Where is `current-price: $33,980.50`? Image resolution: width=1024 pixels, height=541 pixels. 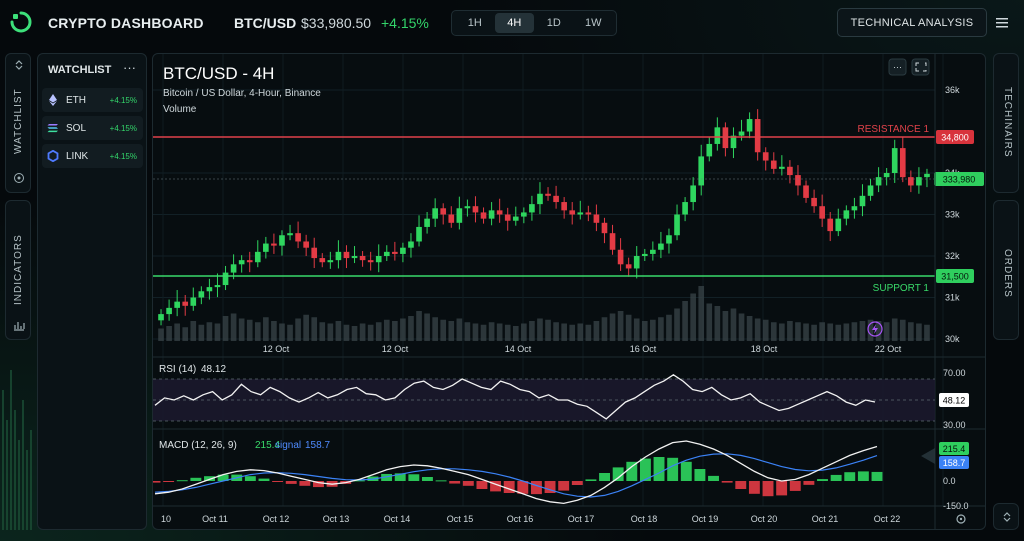 current-price: $33,980.50 is located at coordinates (336, 23).